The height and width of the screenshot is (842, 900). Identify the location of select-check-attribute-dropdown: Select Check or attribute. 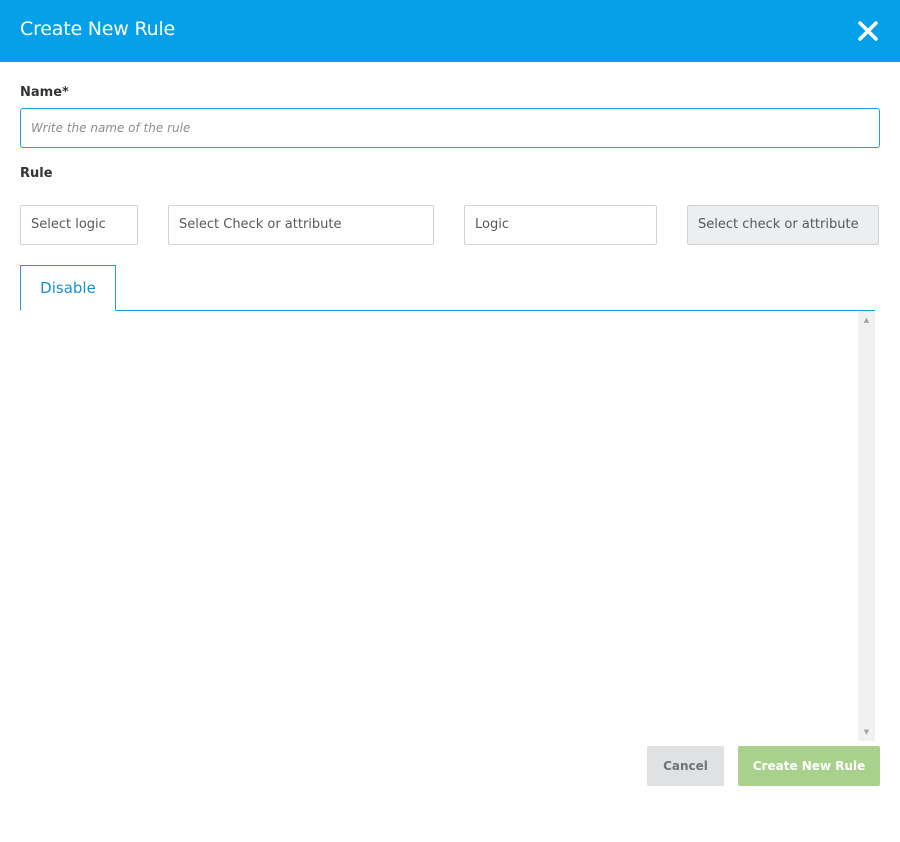
(301, 225).